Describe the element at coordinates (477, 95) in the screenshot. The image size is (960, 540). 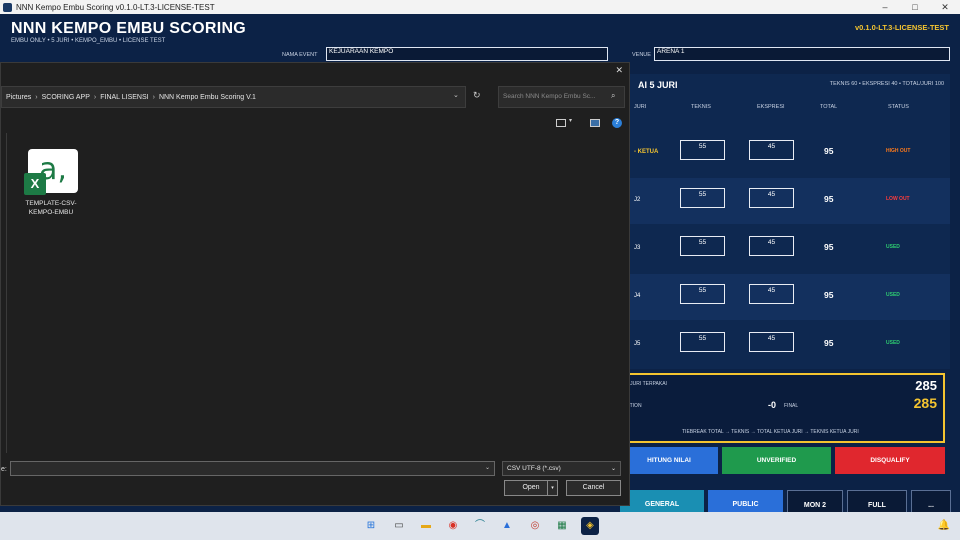
I see `refresh-icon: ↻` at that location.